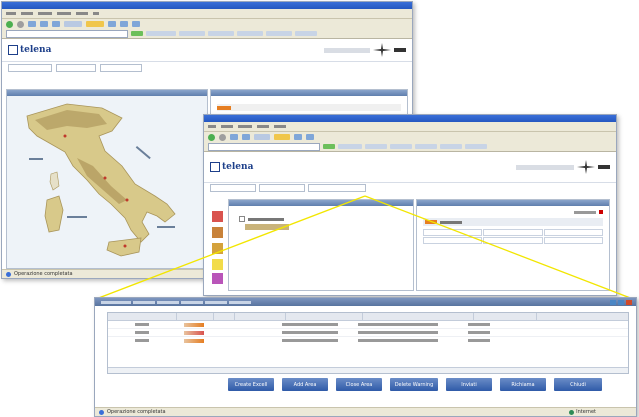 The height and width of the screenshot is (417, 639). What do you see at coordinates (523, 384) in the screenshot?
I see `richiama-button: Richiama` at bounding box center [523, 384].